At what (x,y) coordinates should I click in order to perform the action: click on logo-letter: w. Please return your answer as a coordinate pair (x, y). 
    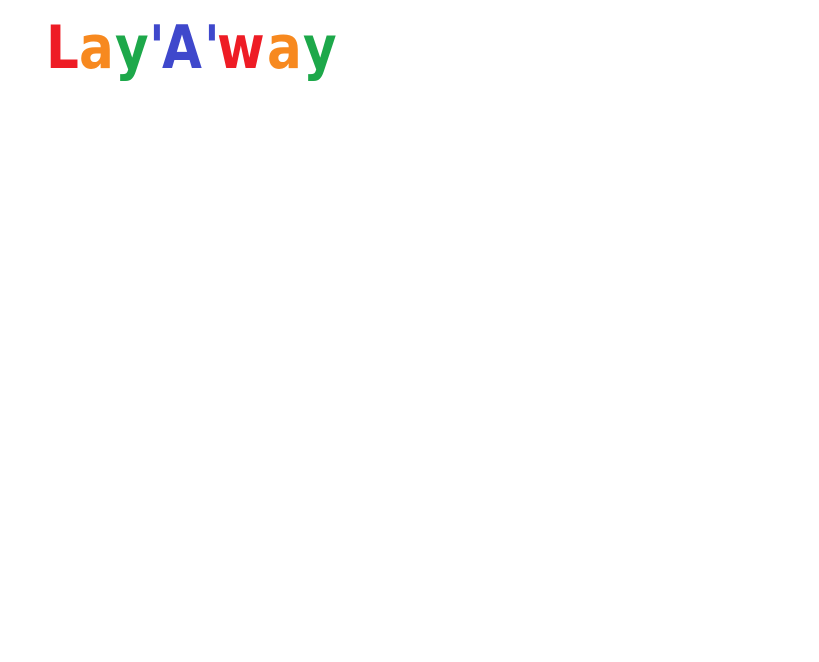
    Looking at the image, I should click on (241, 48).